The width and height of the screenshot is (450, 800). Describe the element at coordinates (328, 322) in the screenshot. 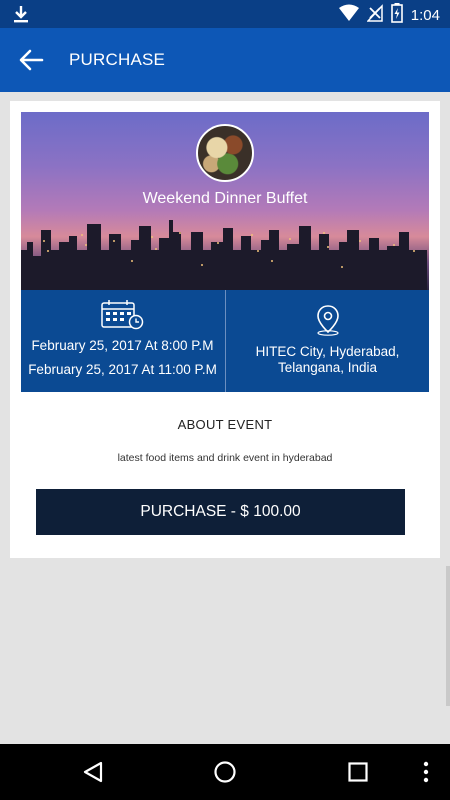

I see `location-pin-icon` at that location.